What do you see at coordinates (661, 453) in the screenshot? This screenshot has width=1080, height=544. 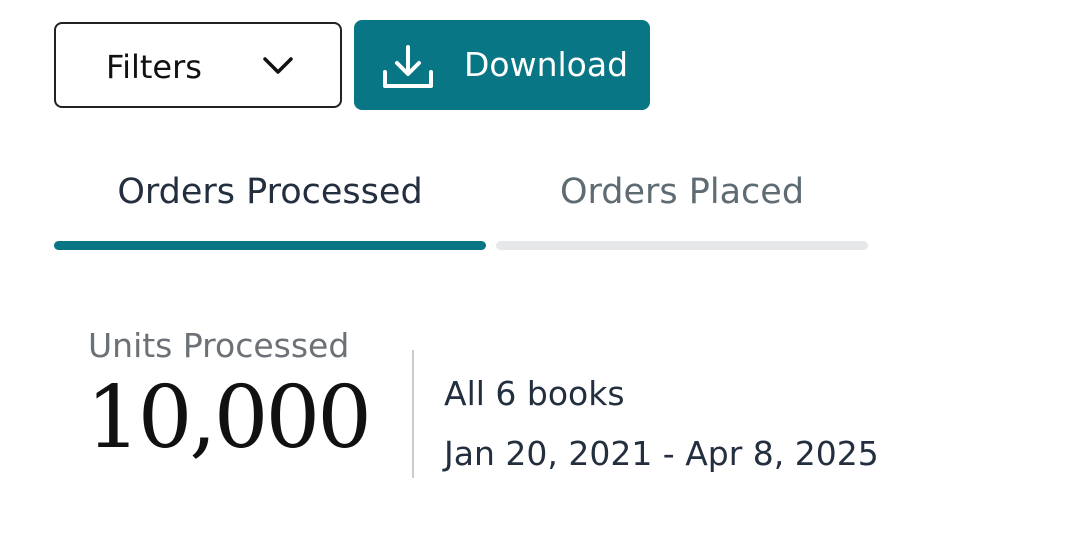 I see `date-range: Jan 20, 2021 - Apr 8, 2025` at bounding box center [661, 453].